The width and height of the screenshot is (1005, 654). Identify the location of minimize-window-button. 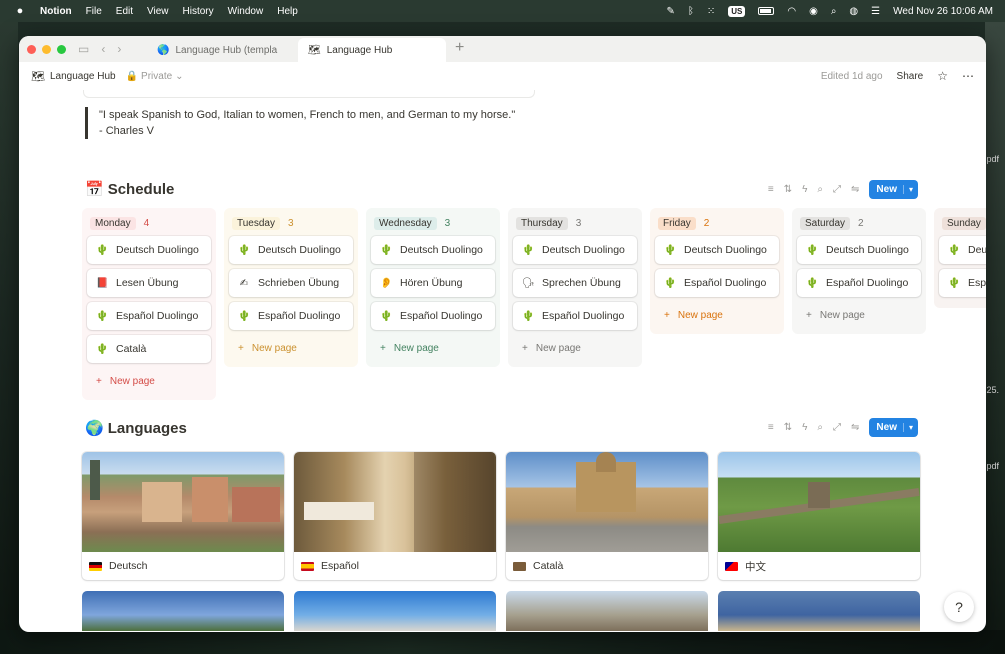
(46, 49).